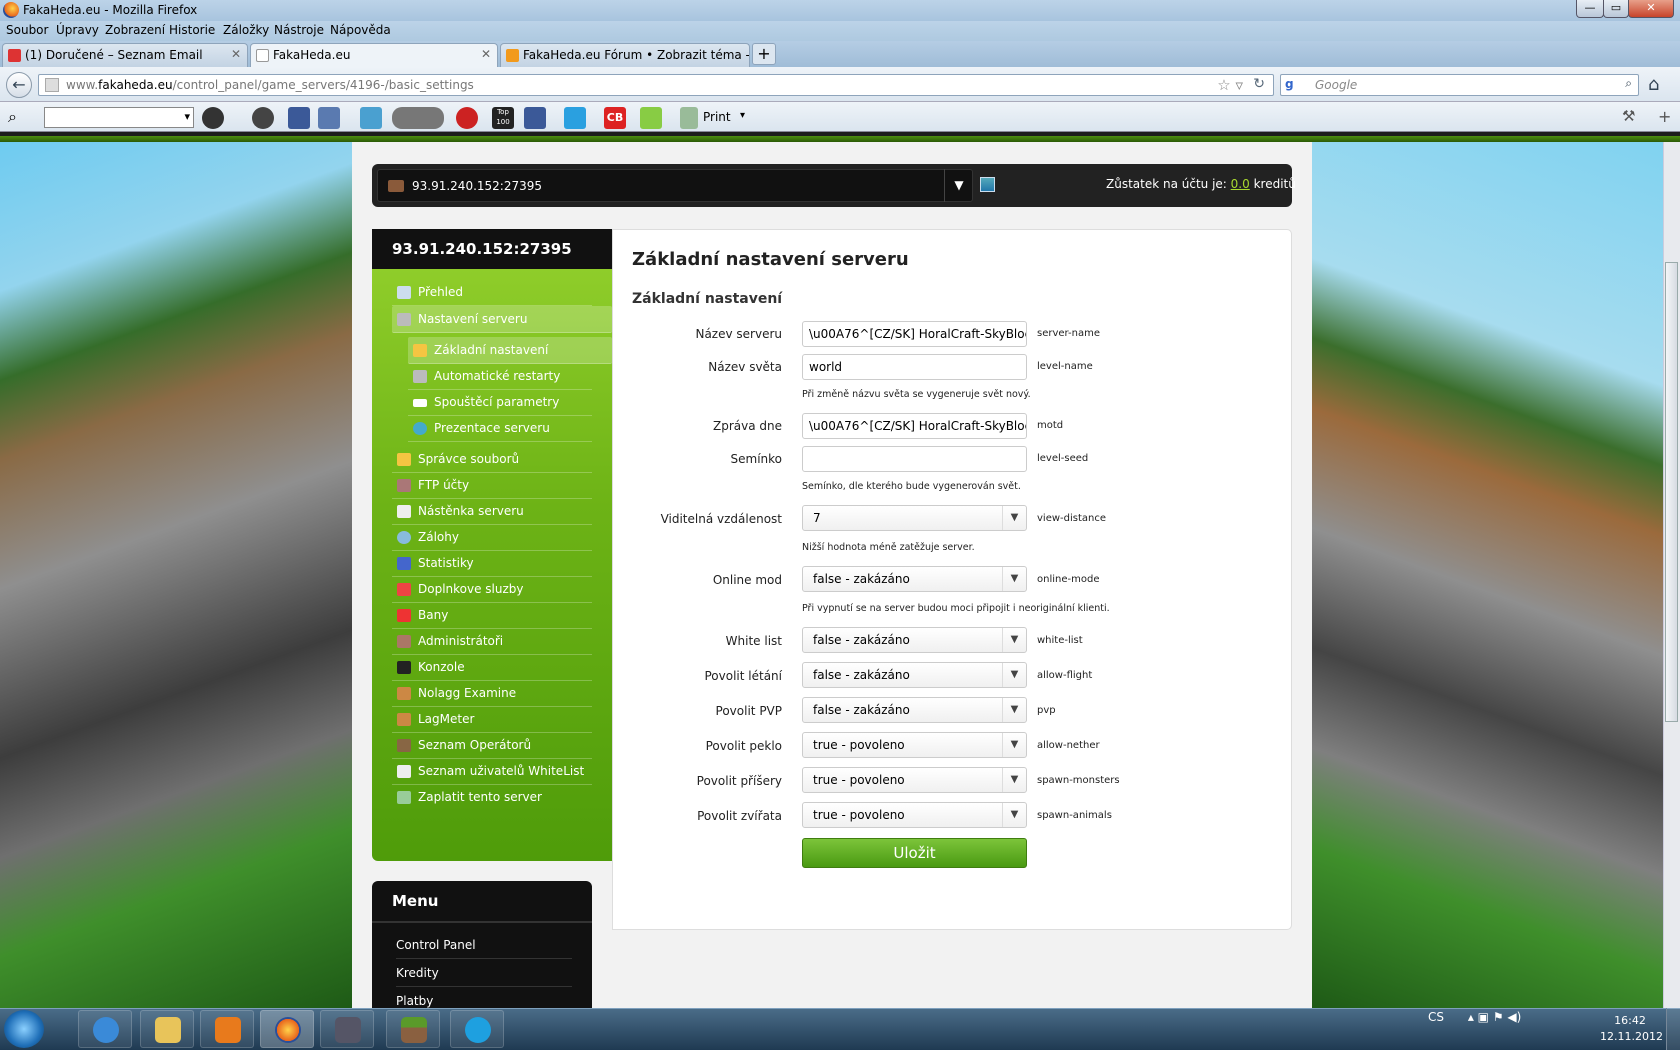 Image resolution: width=1680 pixels, height=1050 pixels. Describe the element at coordinates (192, 30) in the screenshot. I see `menu-history: Historie` at that location.